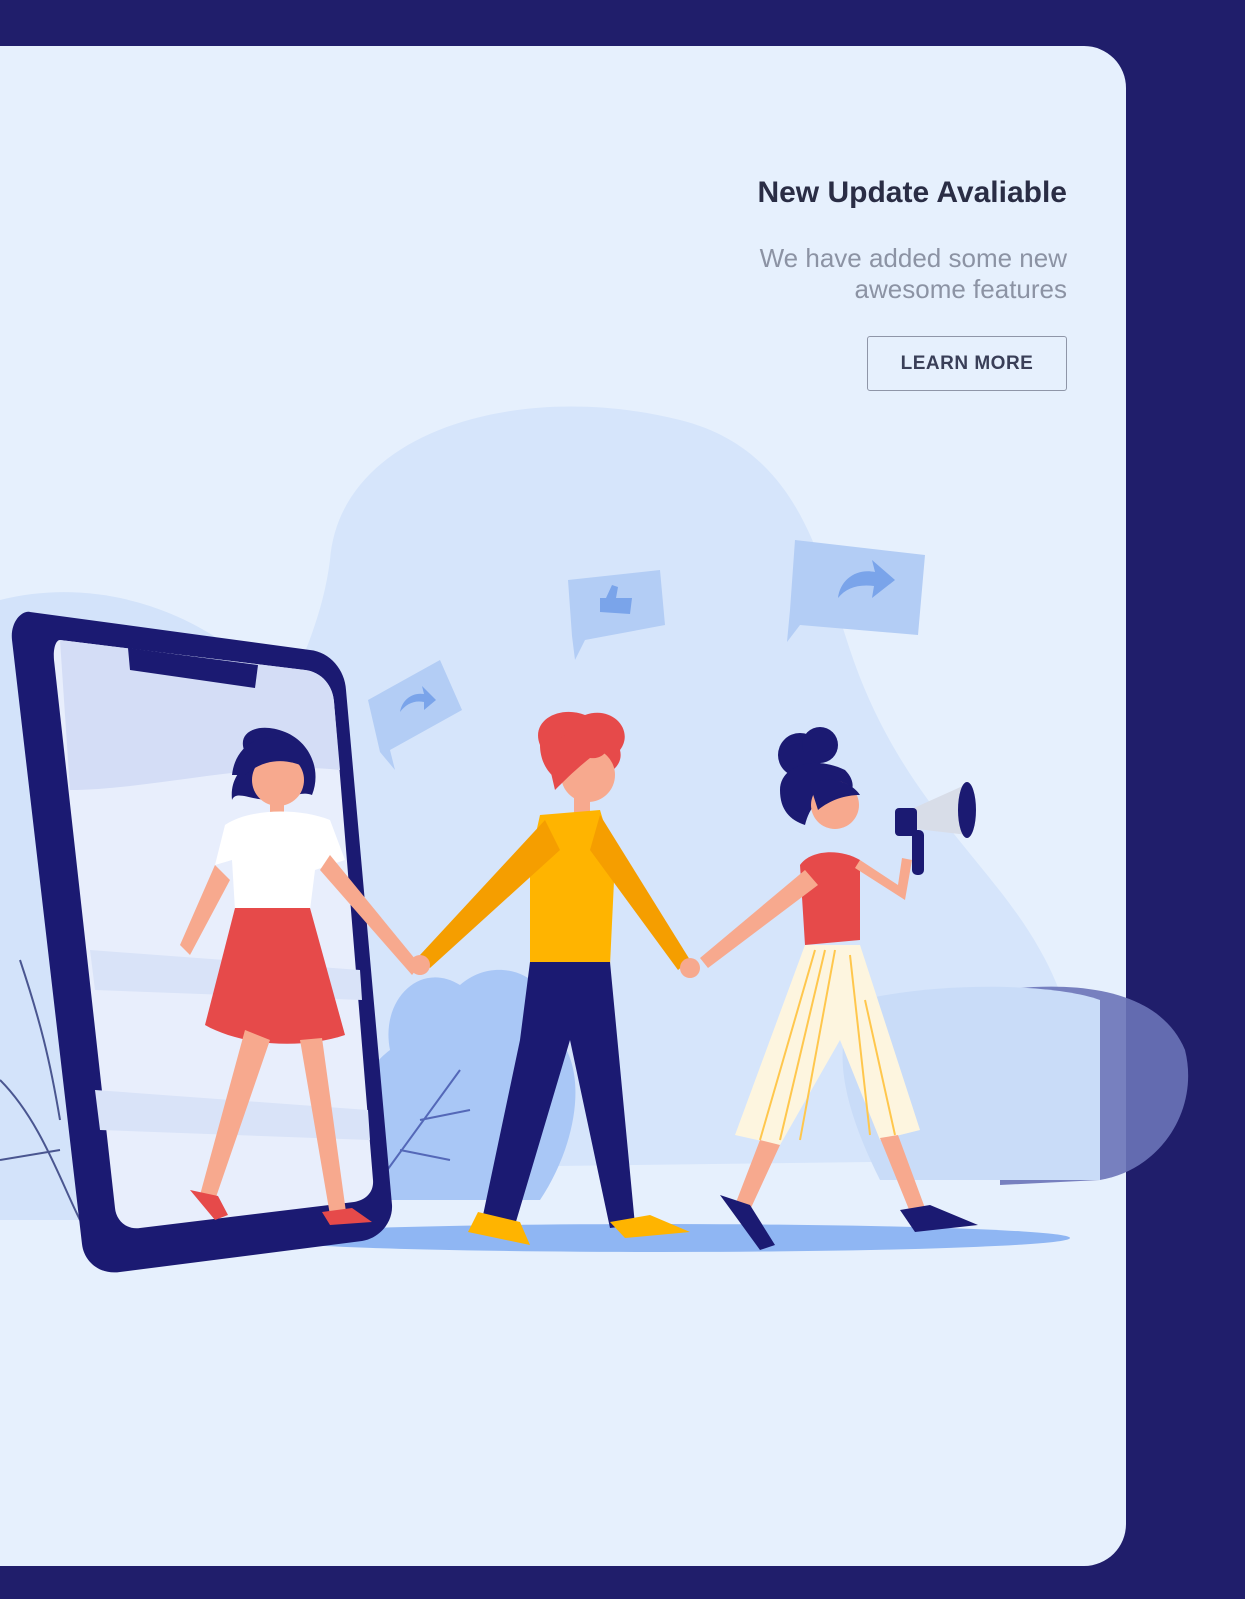  Describe the element at coordinates (967, 363) in the screenshot. I see `learn-more-button: LEARN MORE` at that location.